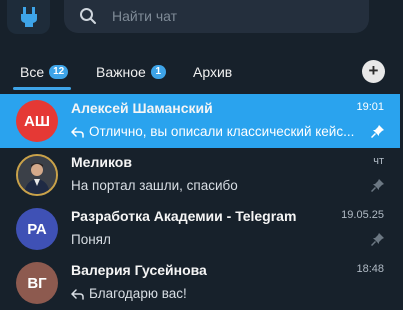  I want to click on search-input, so click(232, 16).